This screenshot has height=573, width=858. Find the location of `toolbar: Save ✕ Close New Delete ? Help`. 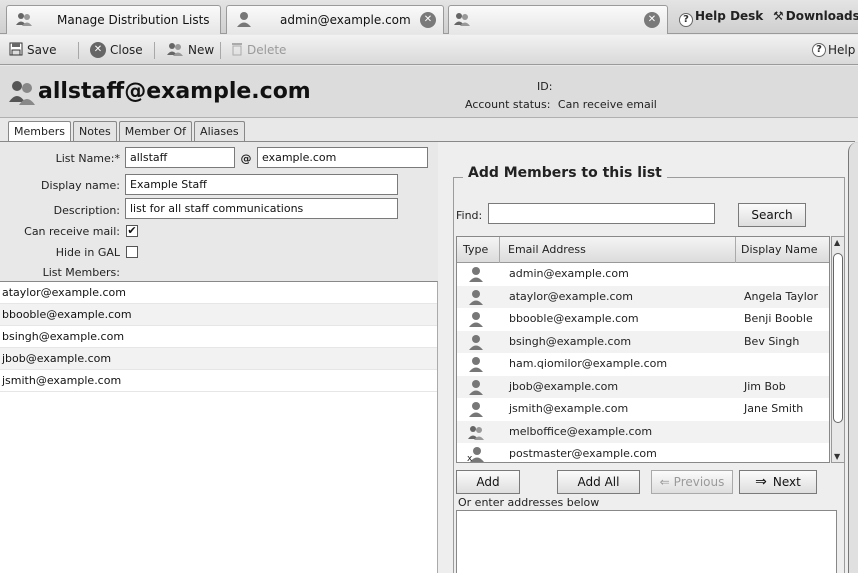

toolbar: Save ✕ Close New Delete ? Help is located at coordinates (429, 50).